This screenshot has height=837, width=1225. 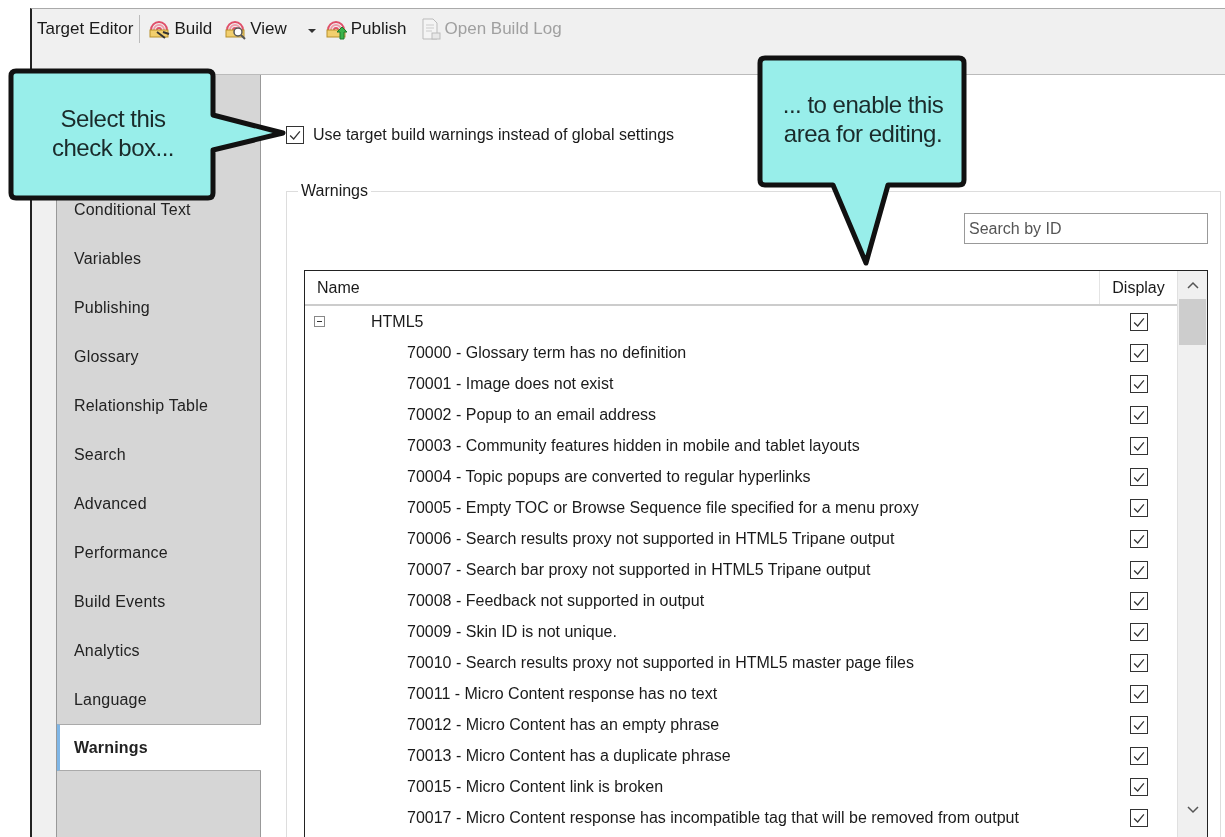 I want to click on warning-name: 70000 - Glossary term has no definition, so click(x=547, y=352).